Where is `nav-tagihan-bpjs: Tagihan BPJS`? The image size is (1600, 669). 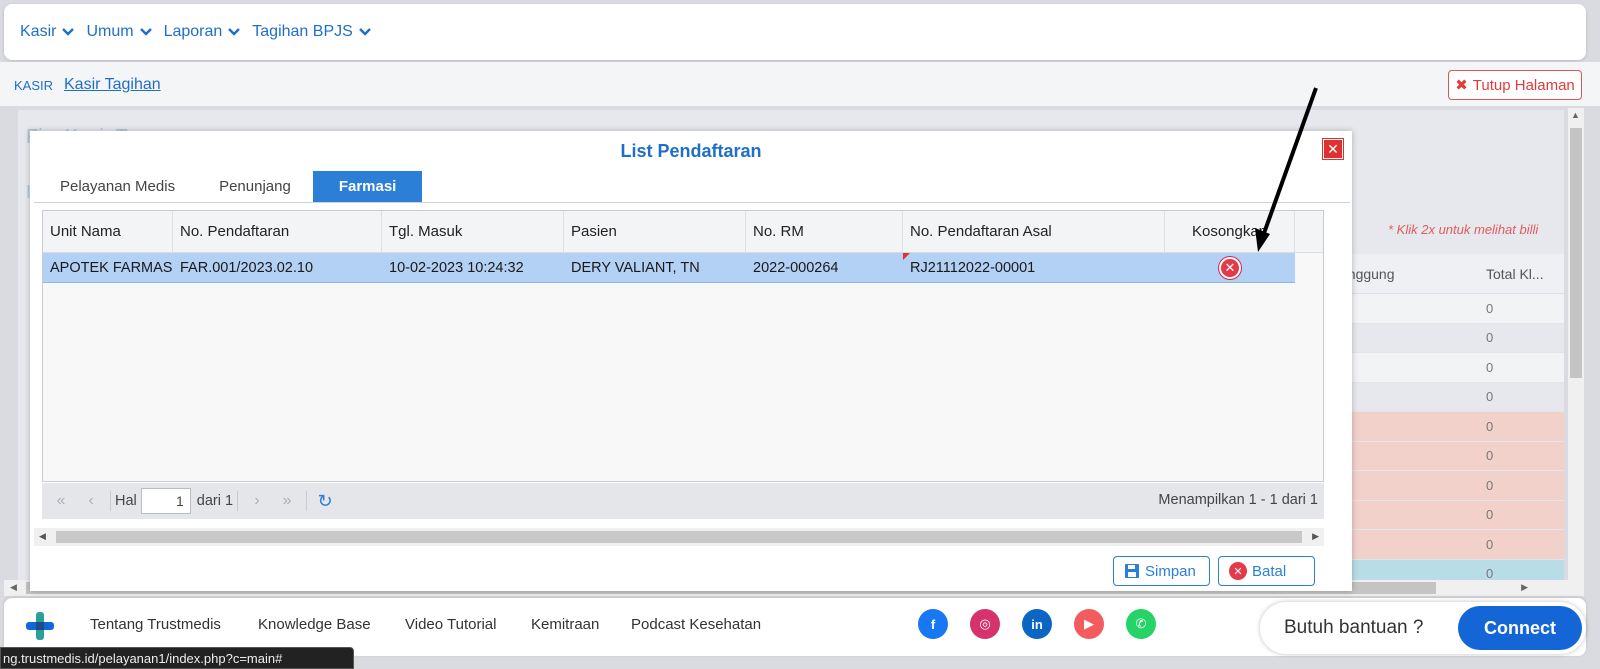 nav-tagihan-bpjs: Tagihan BPJS is located at coordinates (311, 32).